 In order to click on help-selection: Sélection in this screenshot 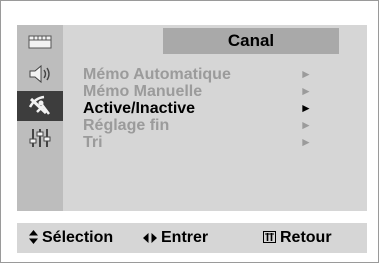, I will do `click(71, 238)`.